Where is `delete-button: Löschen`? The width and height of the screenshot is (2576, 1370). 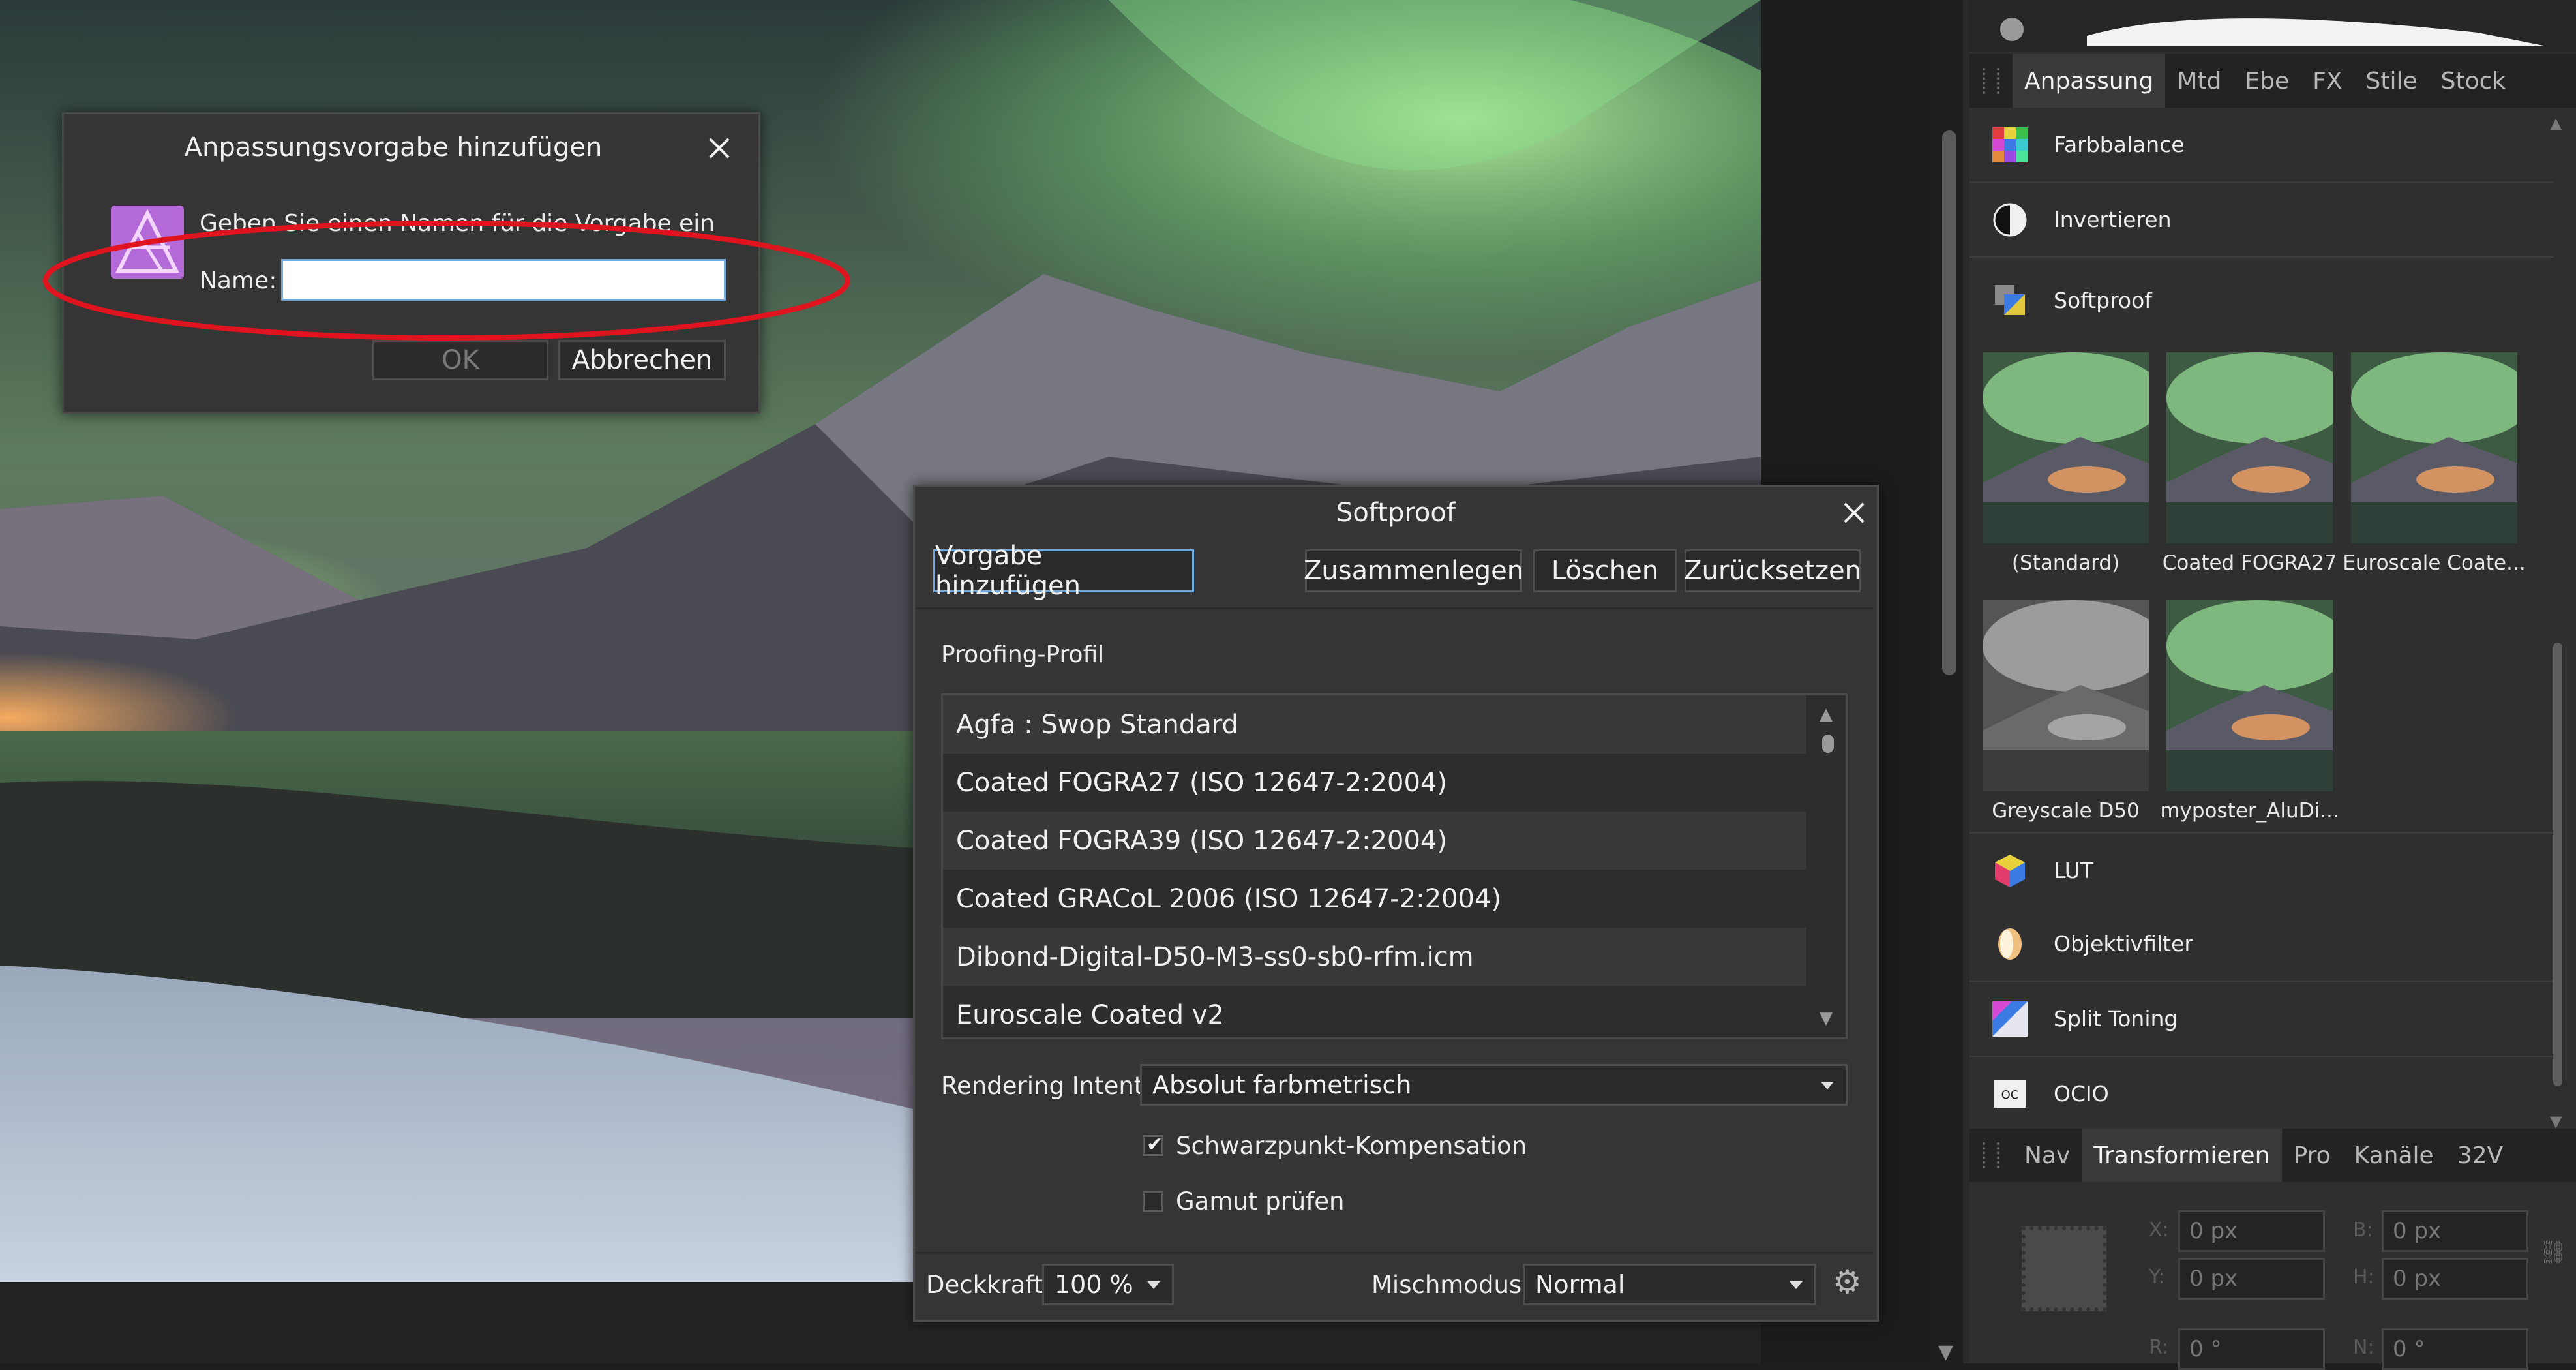
delete-button: Löschen is located at coordinates (1605, 570).